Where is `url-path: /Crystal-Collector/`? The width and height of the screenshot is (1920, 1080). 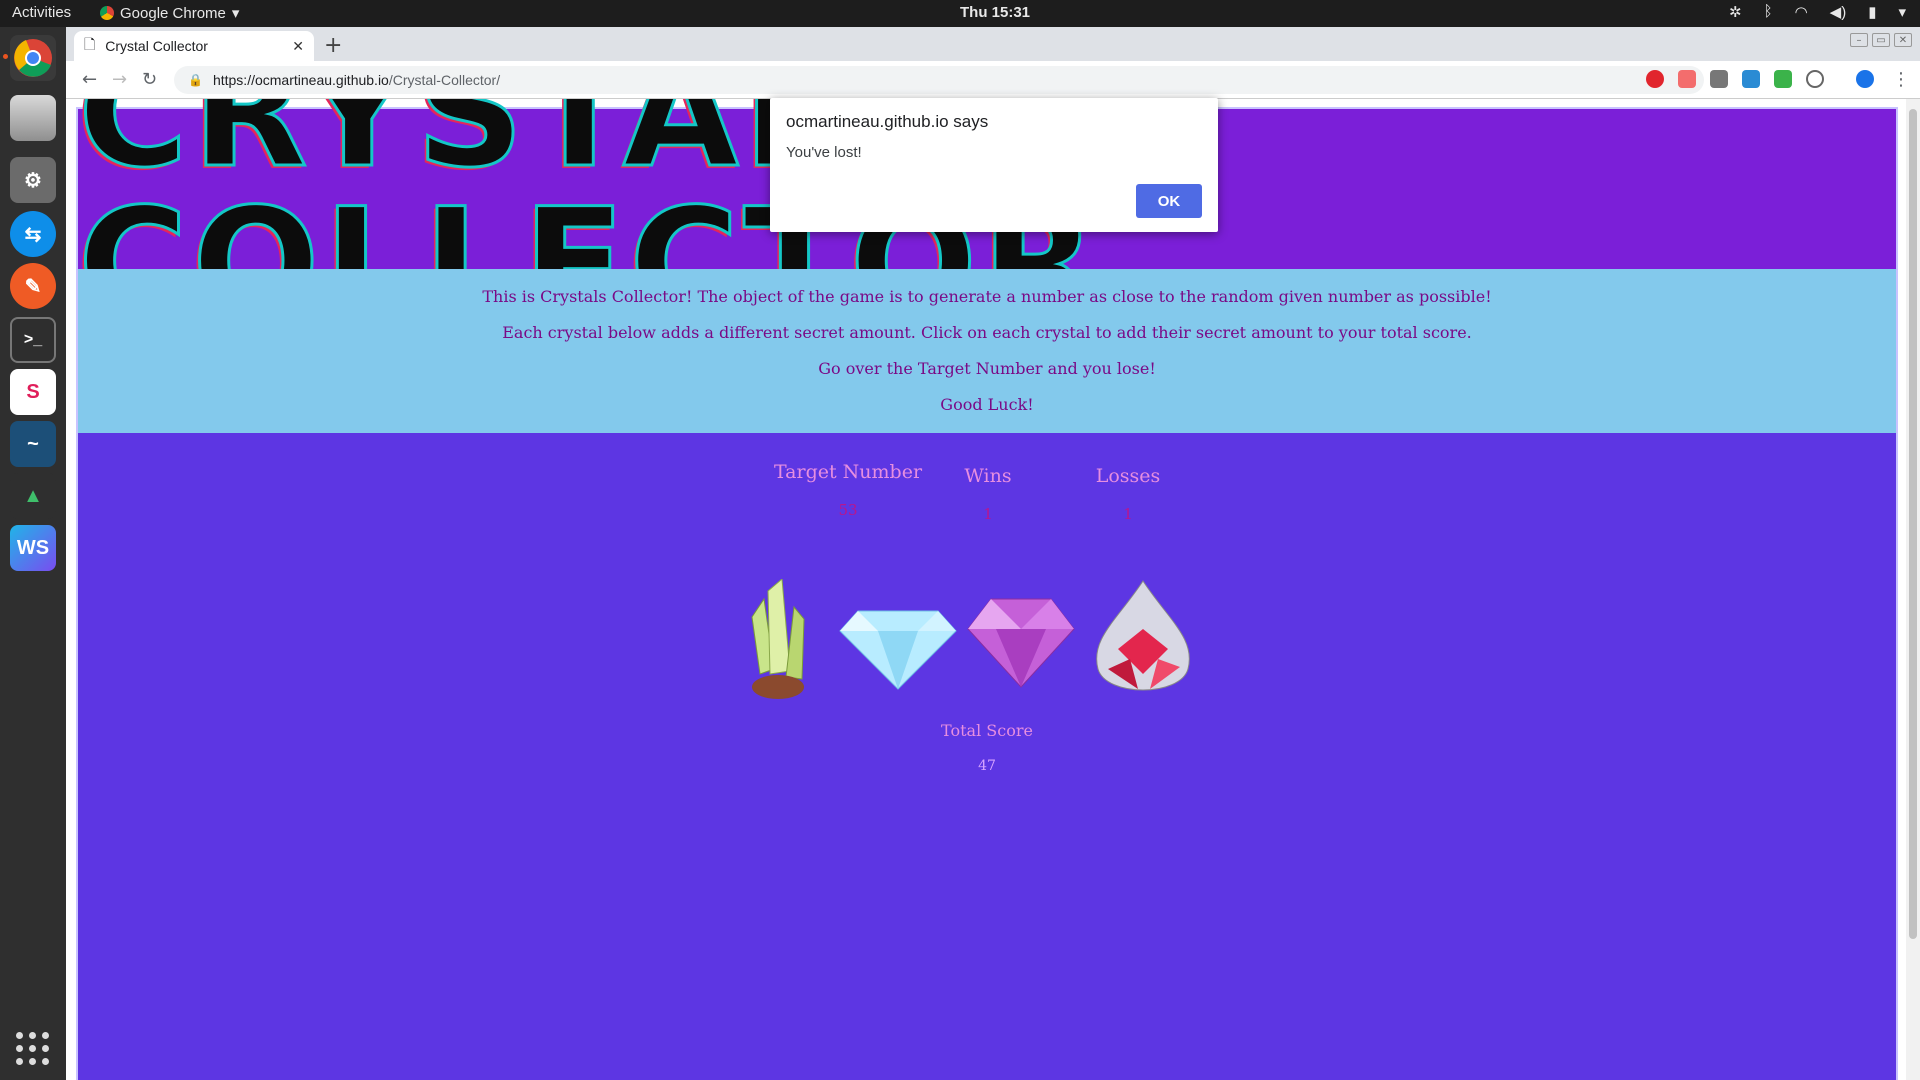 url-path: /Crystal-Collector/ is located at coordinates (444, 80).